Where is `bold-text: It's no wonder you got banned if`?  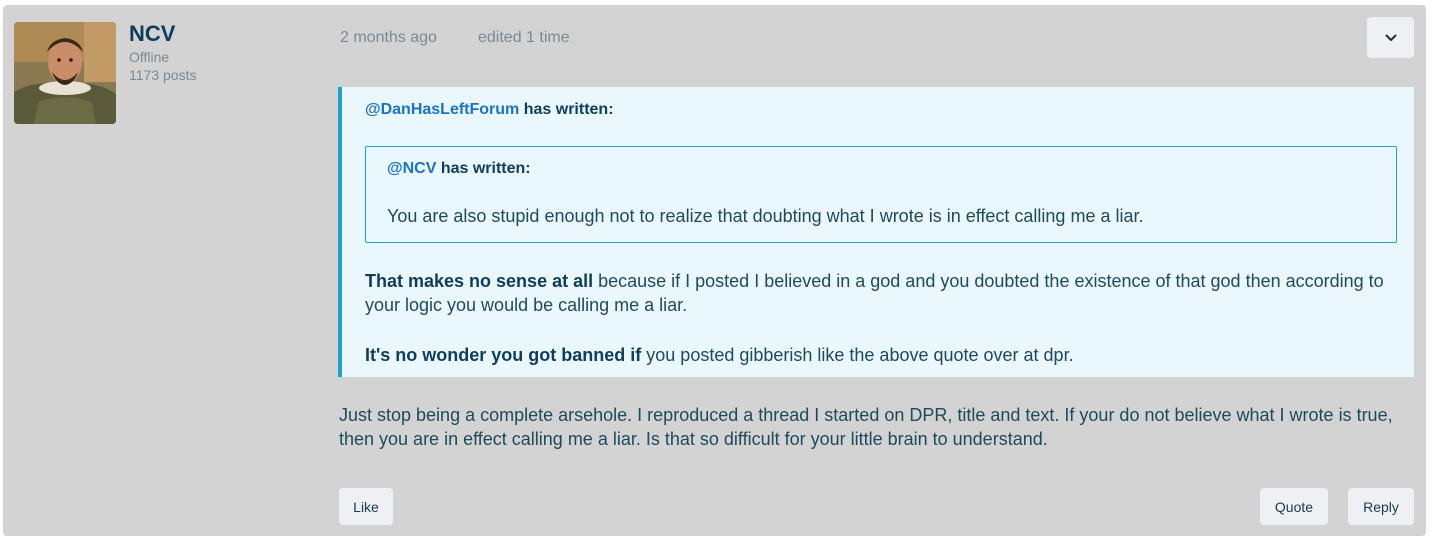 bold-text: It's no wonder you got banned if is located at coordinates (503, 355).